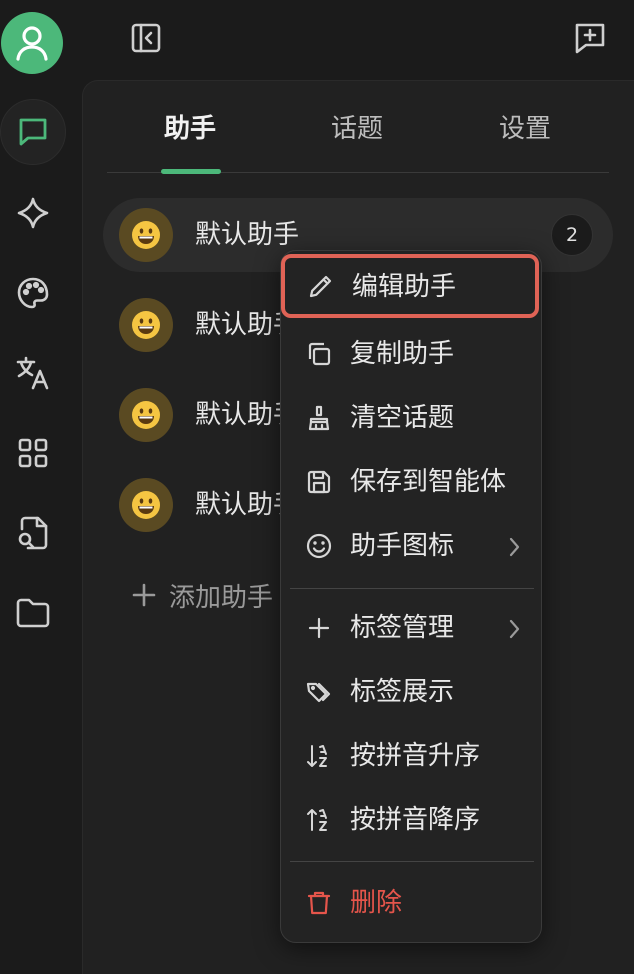  I want to click on translate-icon, so click(32, 373).